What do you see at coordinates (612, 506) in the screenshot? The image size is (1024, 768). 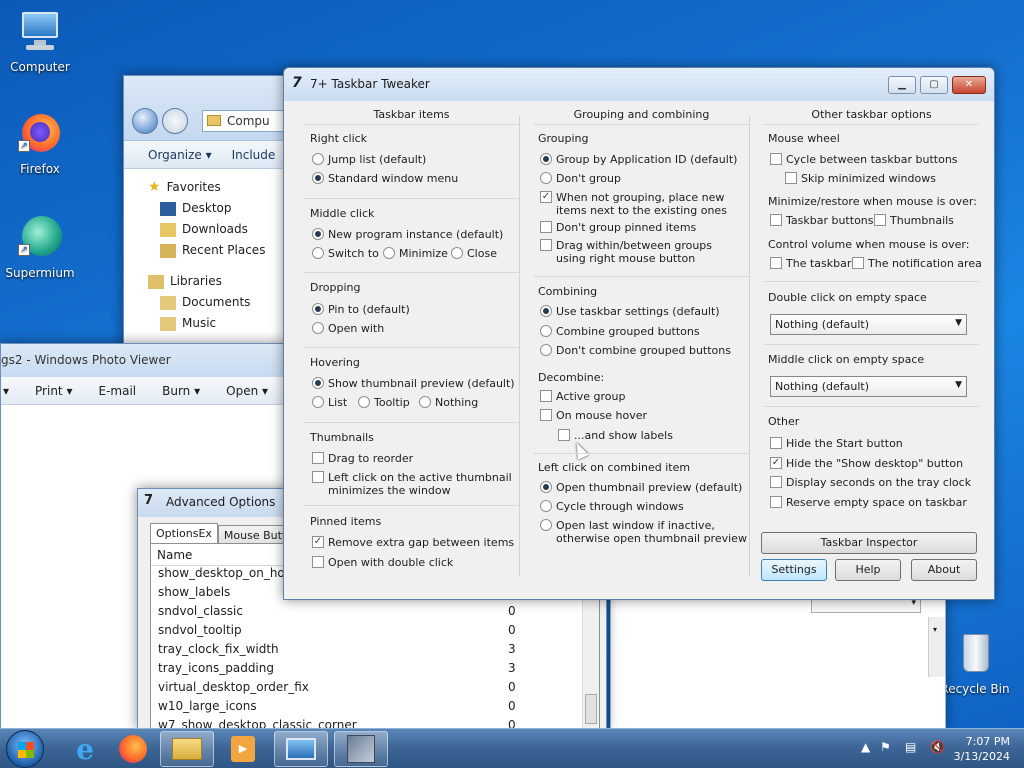 I see `radio-cycle-windows: Cycle through windows` at bounding box center [612, 506].